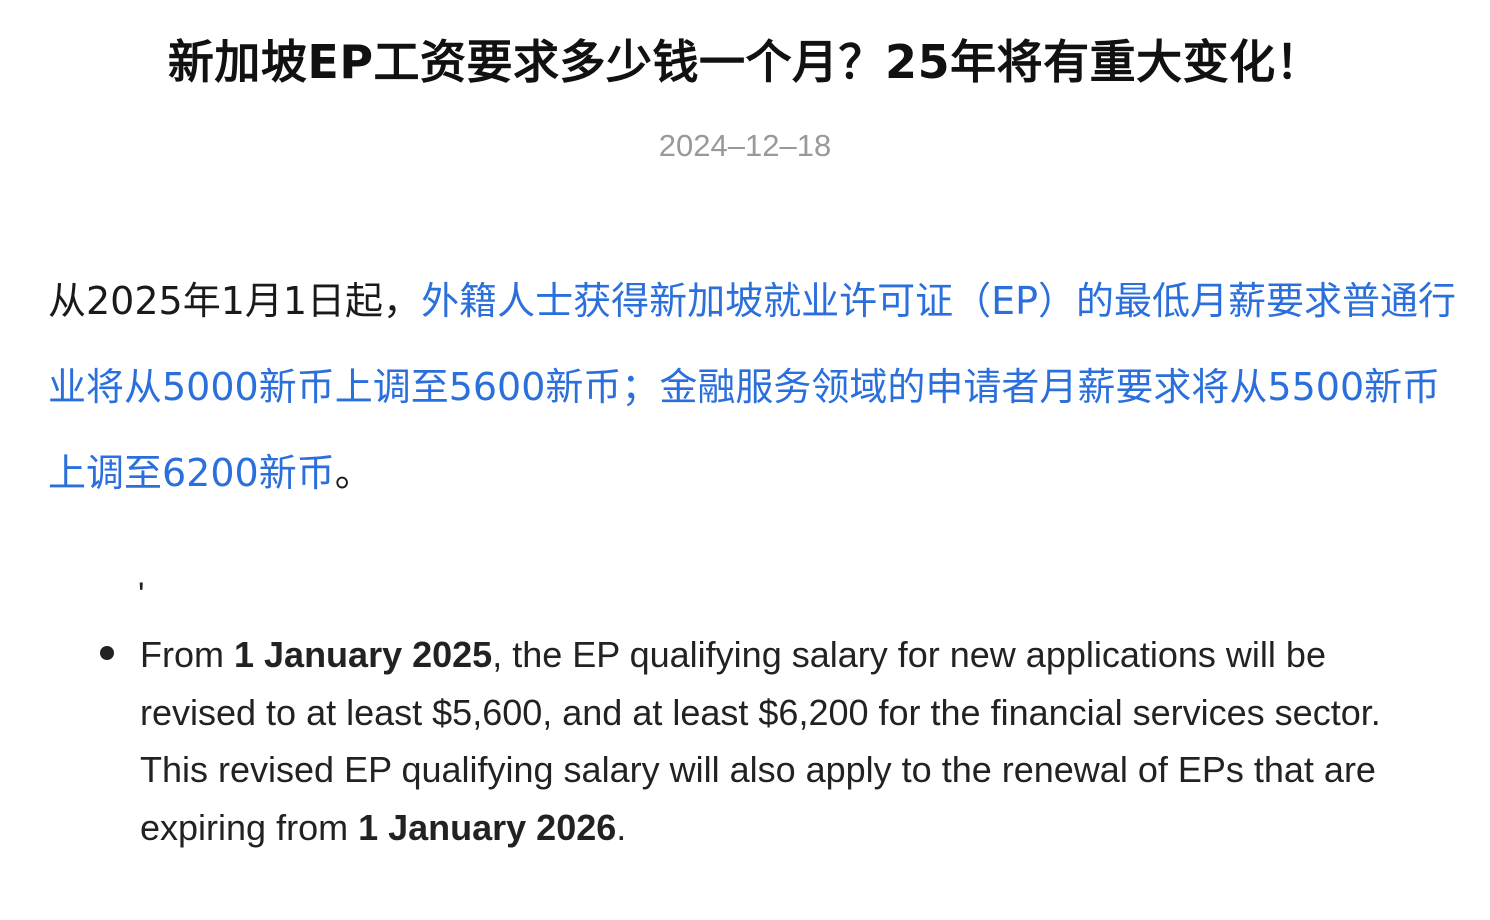  Describe the element at coordinates (187, 654) in the screenshot. I see `bullet-p1-prefix: From` at that location.